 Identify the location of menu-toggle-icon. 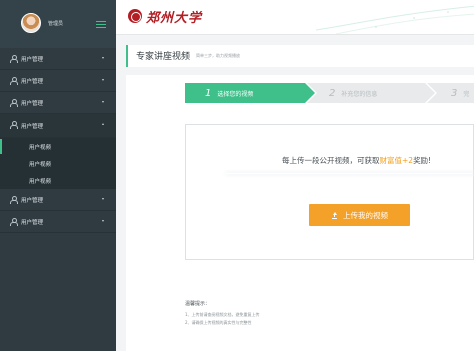
(101, 24).